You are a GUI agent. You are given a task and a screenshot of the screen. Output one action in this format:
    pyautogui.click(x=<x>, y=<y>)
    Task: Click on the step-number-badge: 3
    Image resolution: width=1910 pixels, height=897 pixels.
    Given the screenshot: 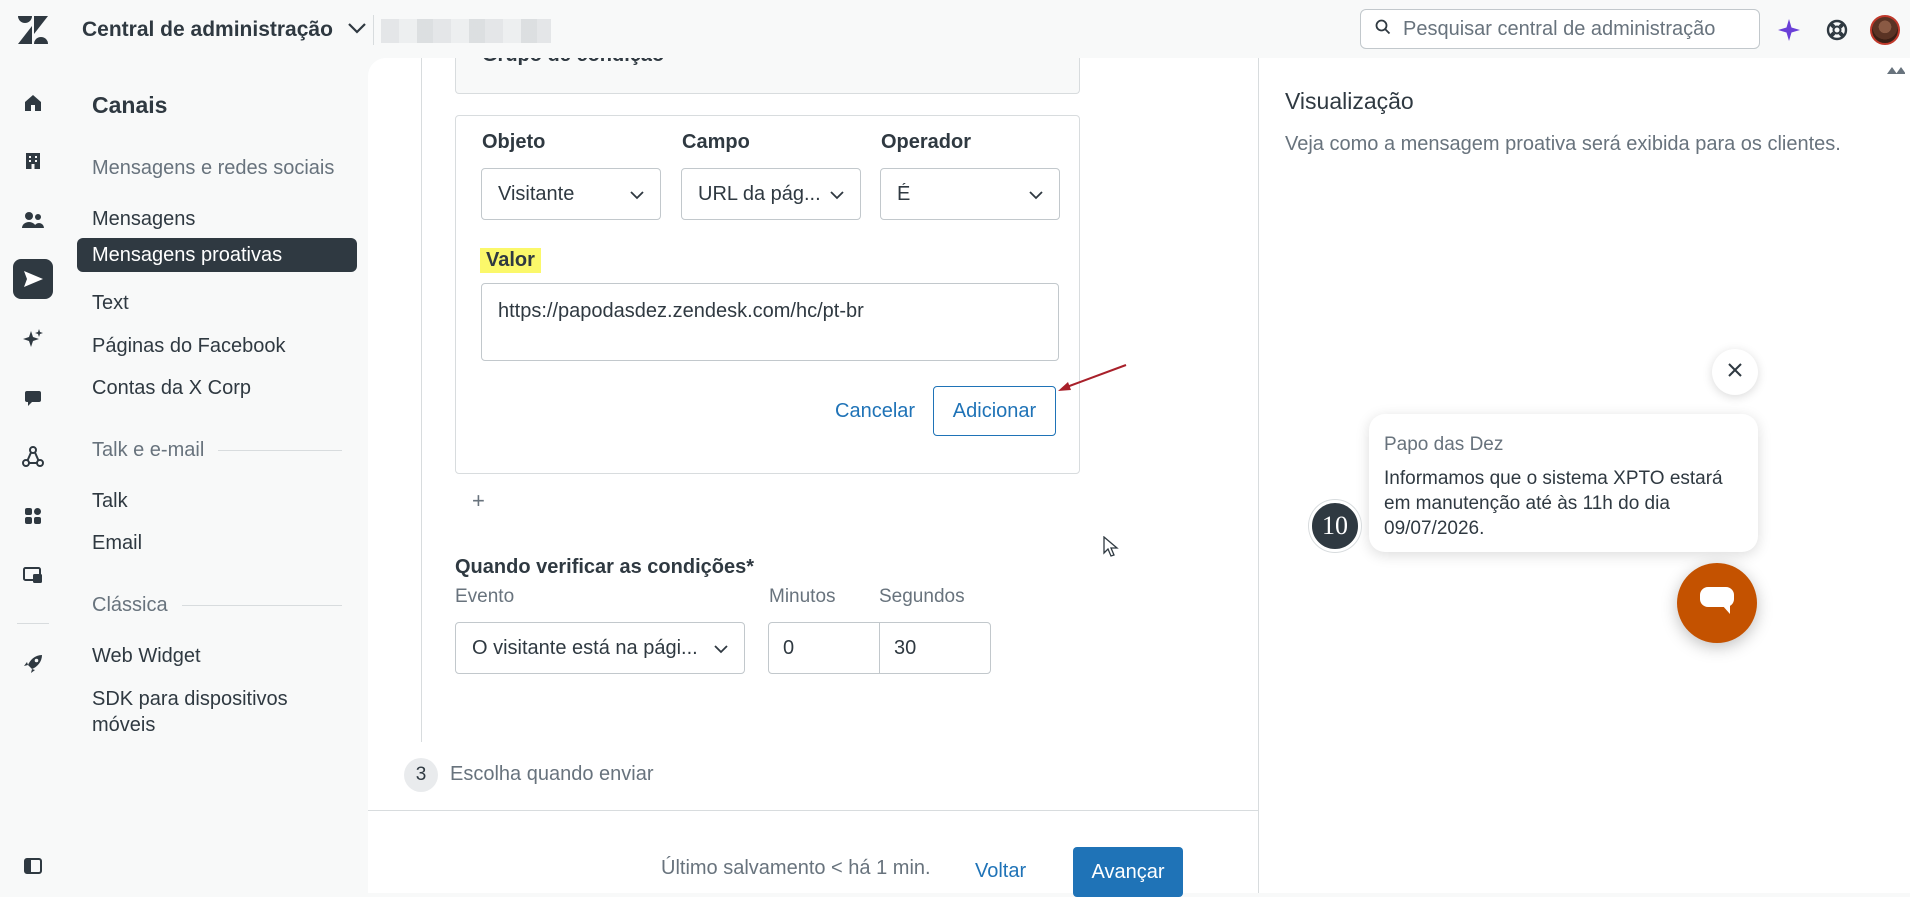 What is the action you would take?
    pyautogui.click(x=421, y=775)
    